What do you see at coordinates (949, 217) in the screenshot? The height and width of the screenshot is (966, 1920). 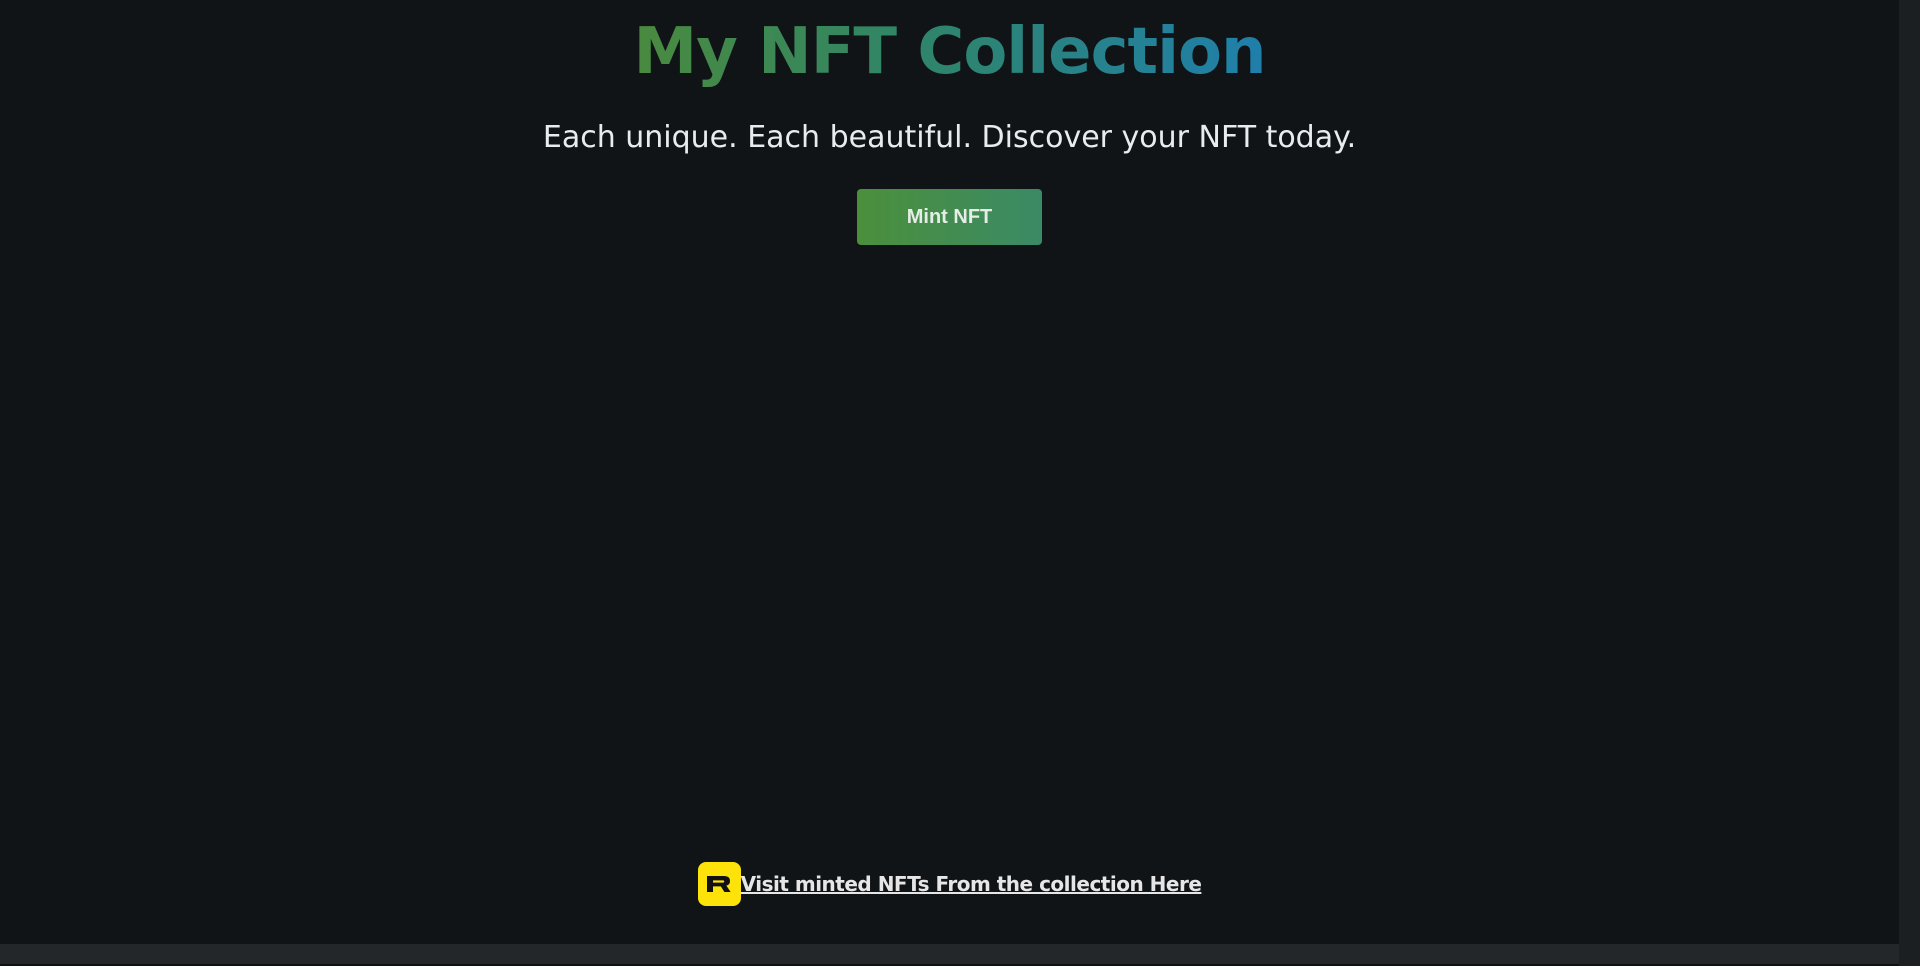 I see `mint-nft-button: Mint NFT` at bounding box center [949, 217].